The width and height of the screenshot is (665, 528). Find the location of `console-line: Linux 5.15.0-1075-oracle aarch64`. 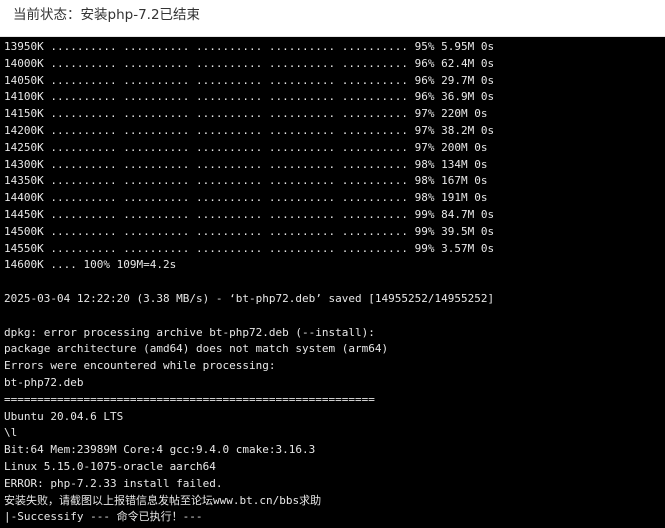

console-line: Linux 5.15.0-1075-oracle aarch64 is located at coordinates (110, 466).